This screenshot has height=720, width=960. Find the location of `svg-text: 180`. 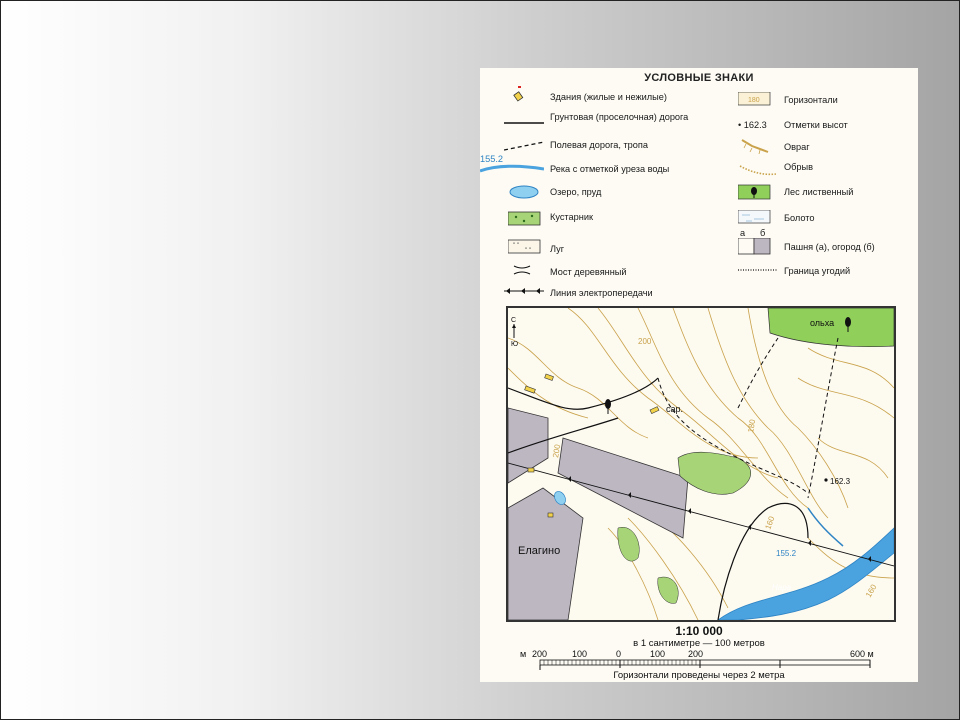

svg-text: 180 is located at coordinates (754, 100).